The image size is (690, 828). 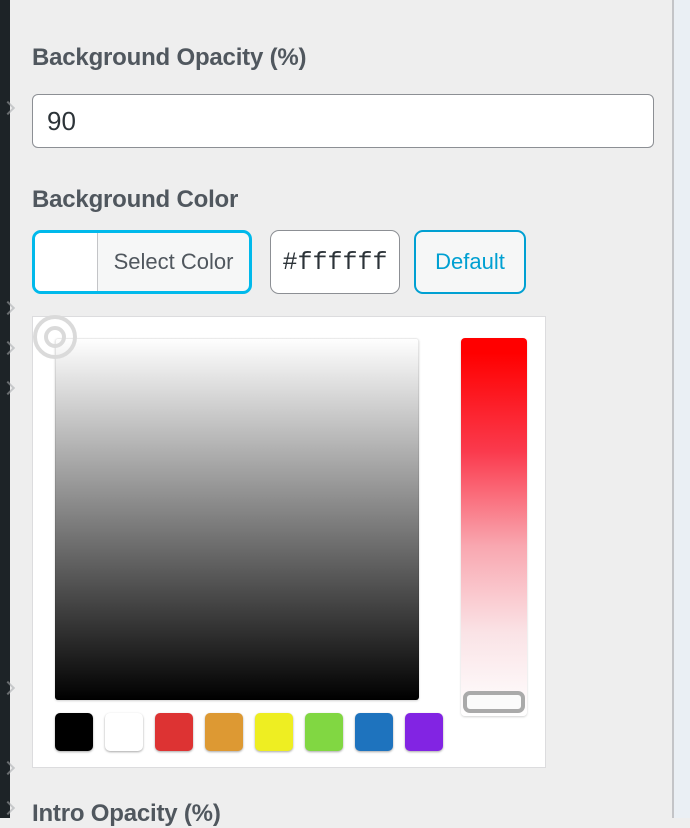 What do you see at coordinates (169, 57) in the screenshot?
I see `background-opacity-label: Background Opacity (%)` at bounding box center [169, 57].